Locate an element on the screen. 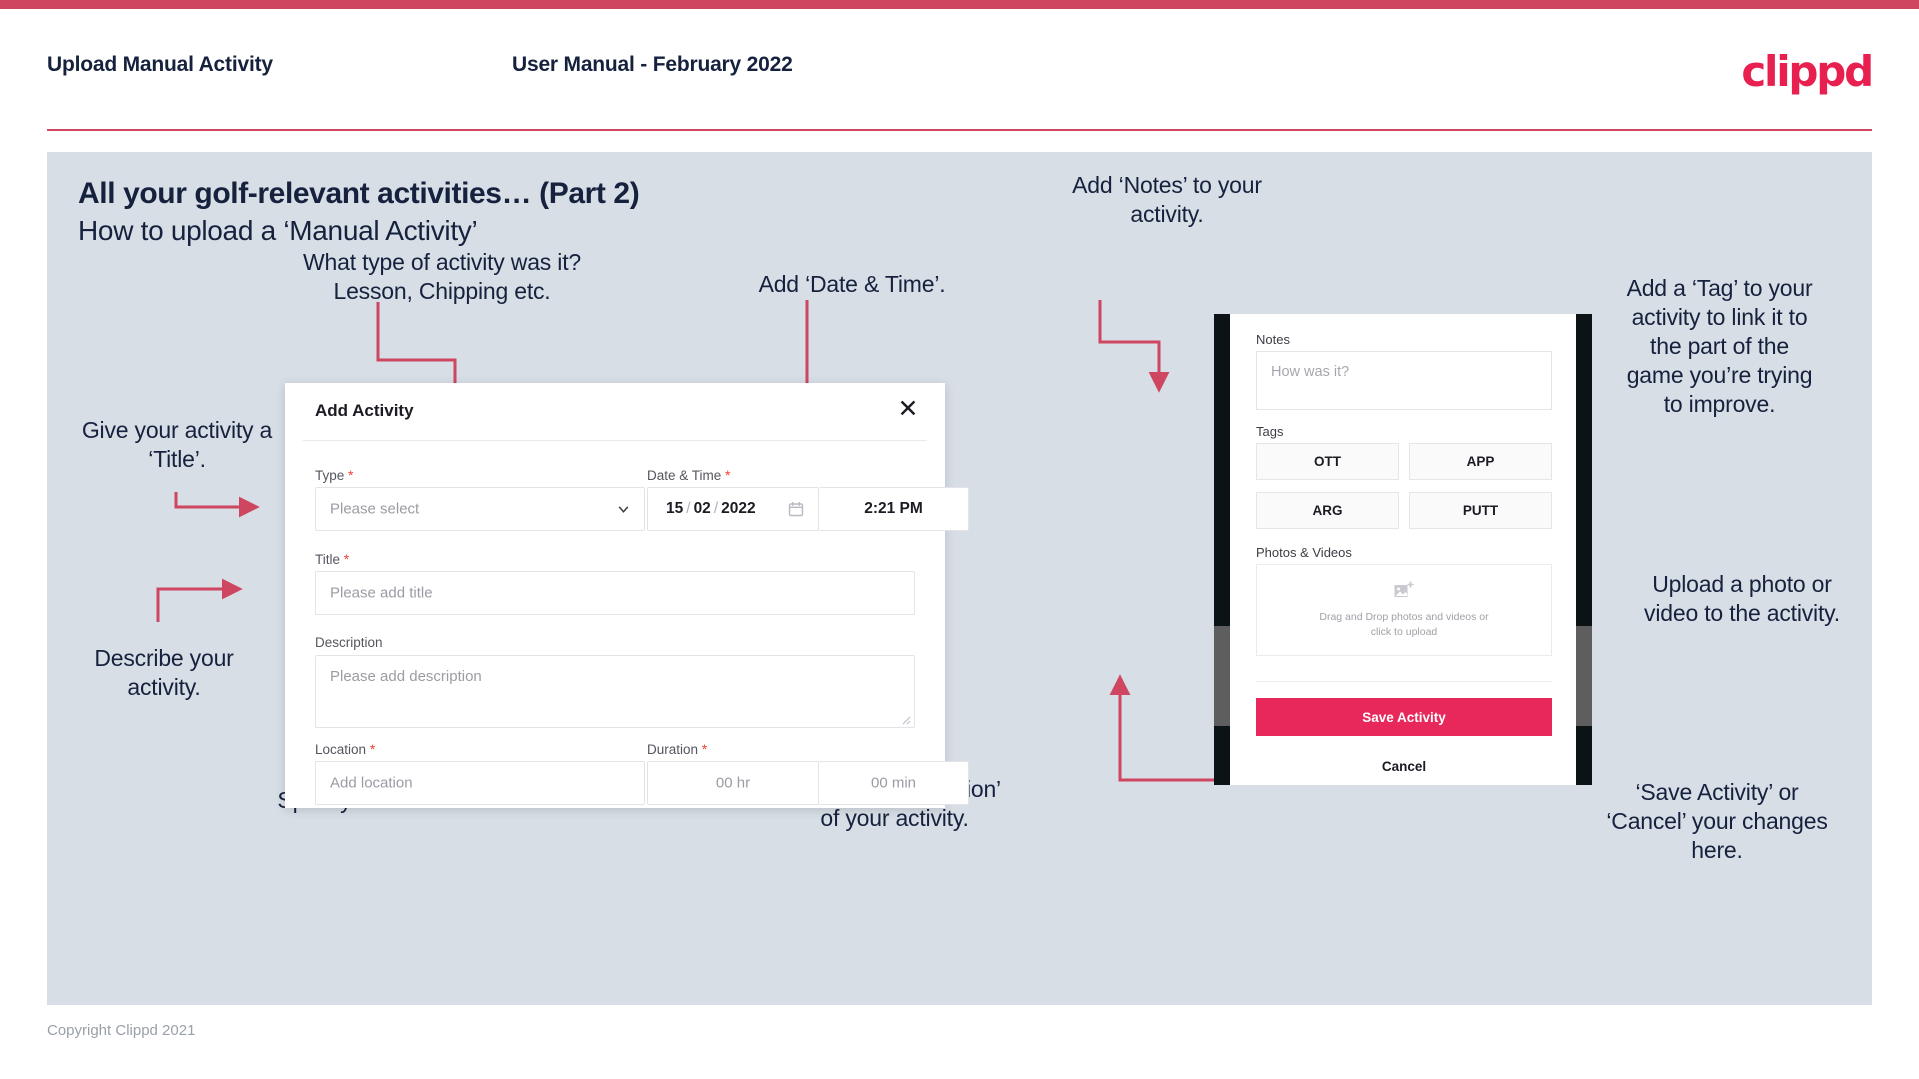 The width and height of the screenshot is (1919, 1079). photos-label: Photos & Videos is located at coordinates (1304, 552).